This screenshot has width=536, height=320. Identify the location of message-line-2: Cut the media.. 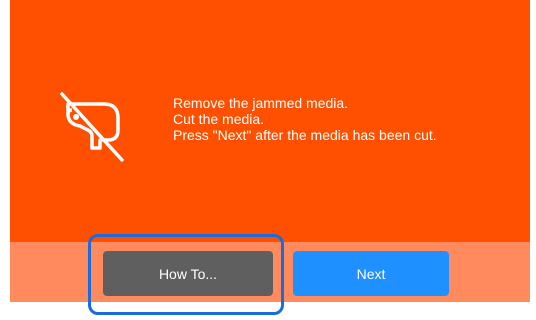
(219, 119).